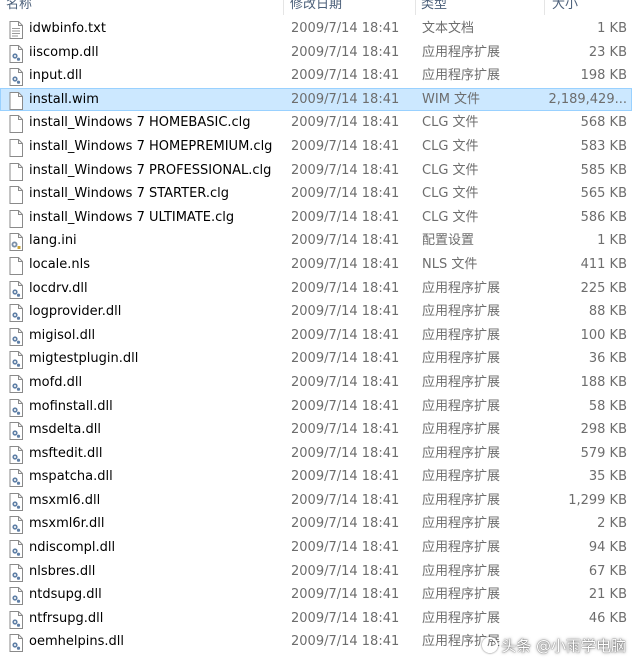 This screenshot has height=669, width=640. Describe the element at coordinates (316, 7) in the screenshot. I see `column-header-date: 修改日期` at that location.